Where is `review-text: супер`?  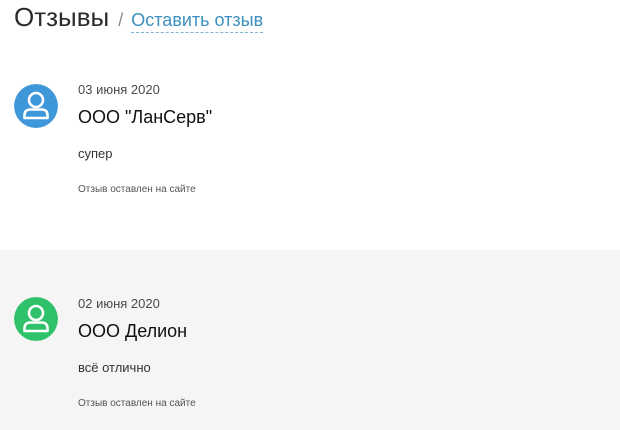
review-text: супер is located at coordinates (95, 153).